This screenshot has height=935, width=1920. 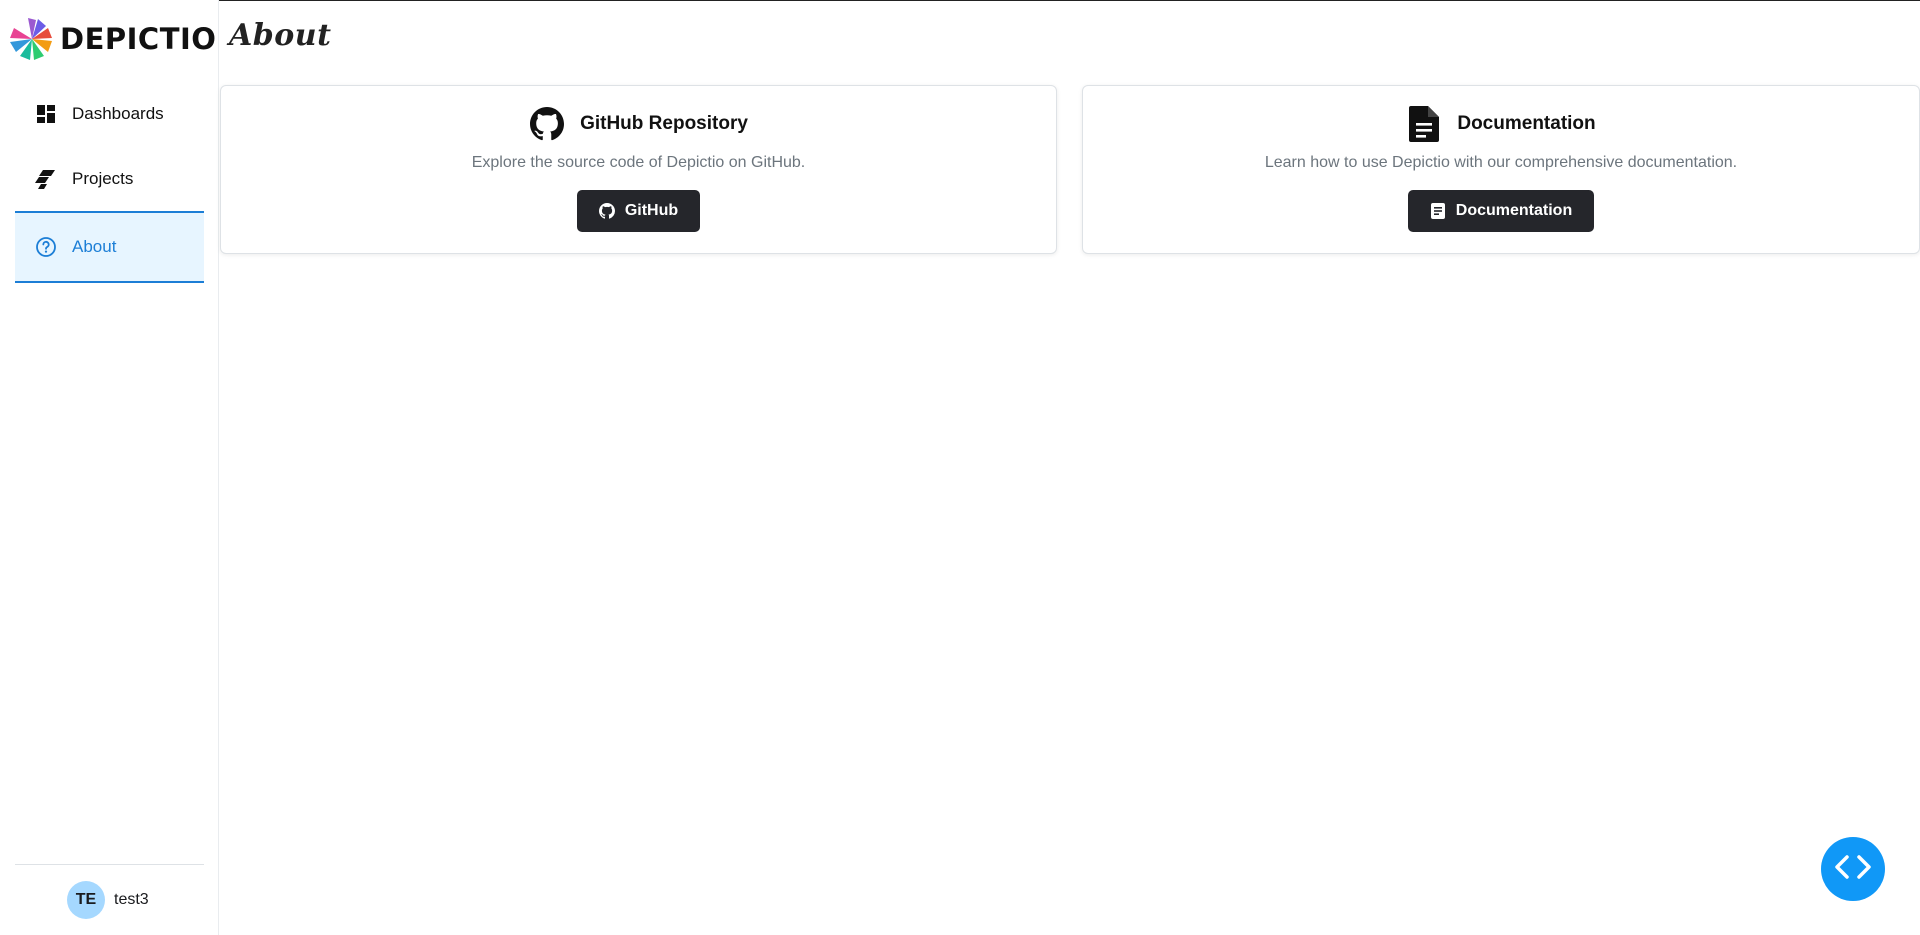 I want to click on projects-icon, so click(x=46, y=179).